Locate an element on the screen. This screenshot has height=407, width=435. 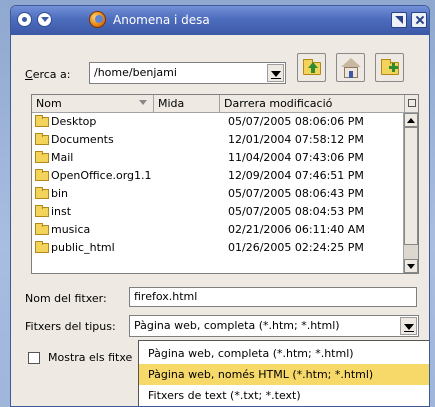
column-chooser-icon is located at coordinates (411, 104).